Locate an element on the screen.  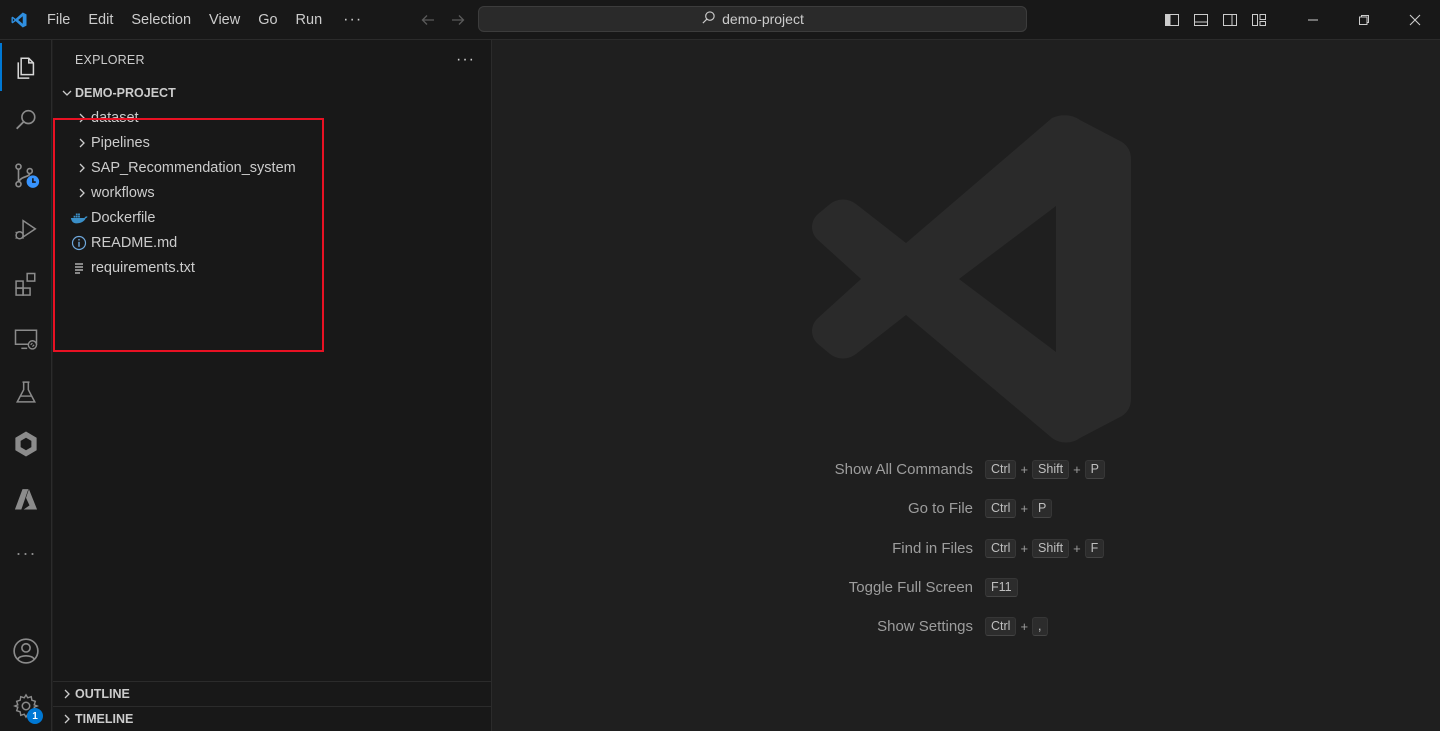
shortcut-label: Show All Commands is located at coordinates (903, 469).